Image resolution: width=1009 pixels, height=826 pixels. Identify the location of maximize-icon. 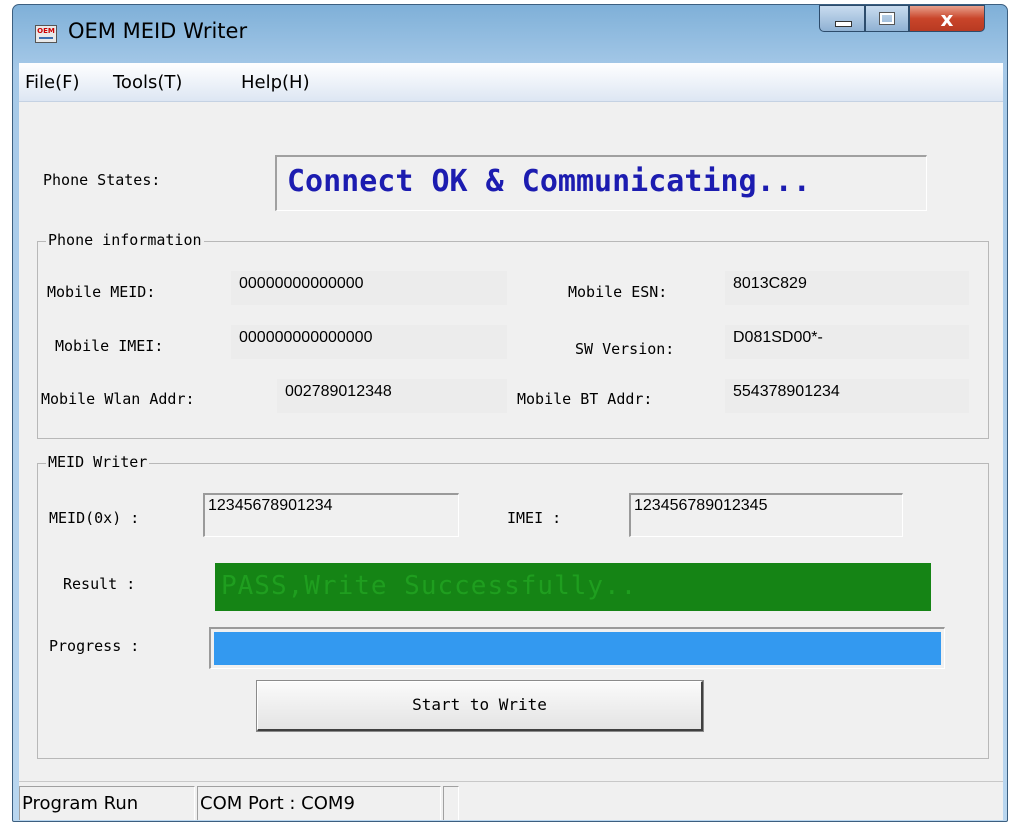
(887, 18).